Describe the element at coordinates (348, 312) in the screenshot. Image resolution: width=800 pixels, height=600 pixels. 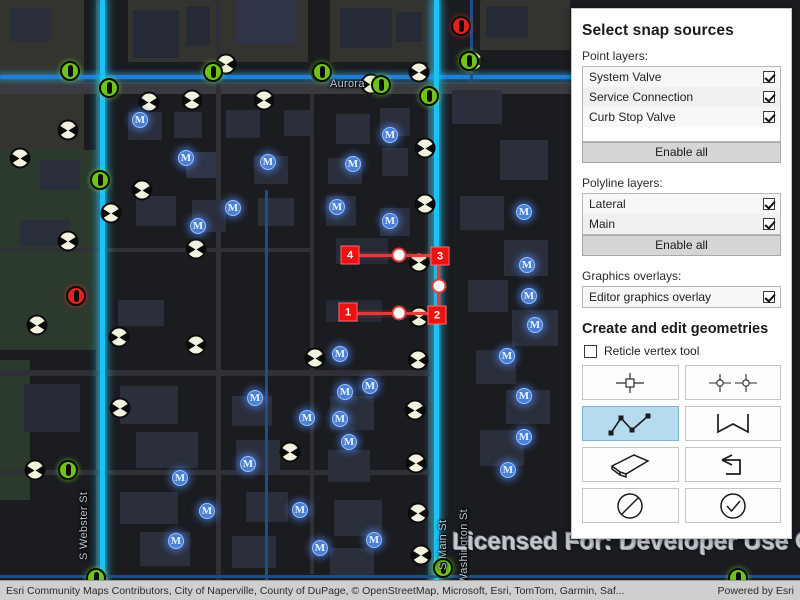
I see `geometry-vertex-1: 1` at that location.